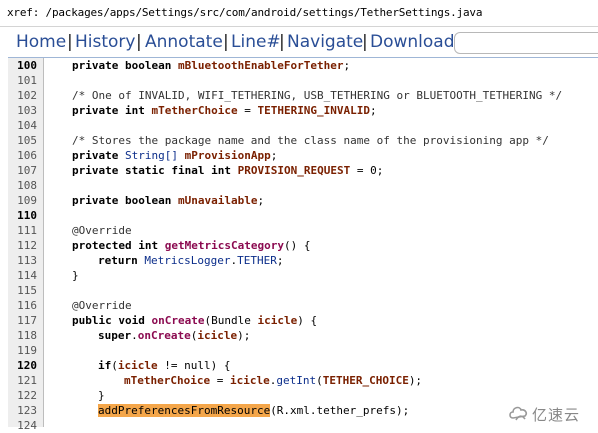 This screenshot has height=433, width=598. I want to click on line-number: 123, so click(22, 410).